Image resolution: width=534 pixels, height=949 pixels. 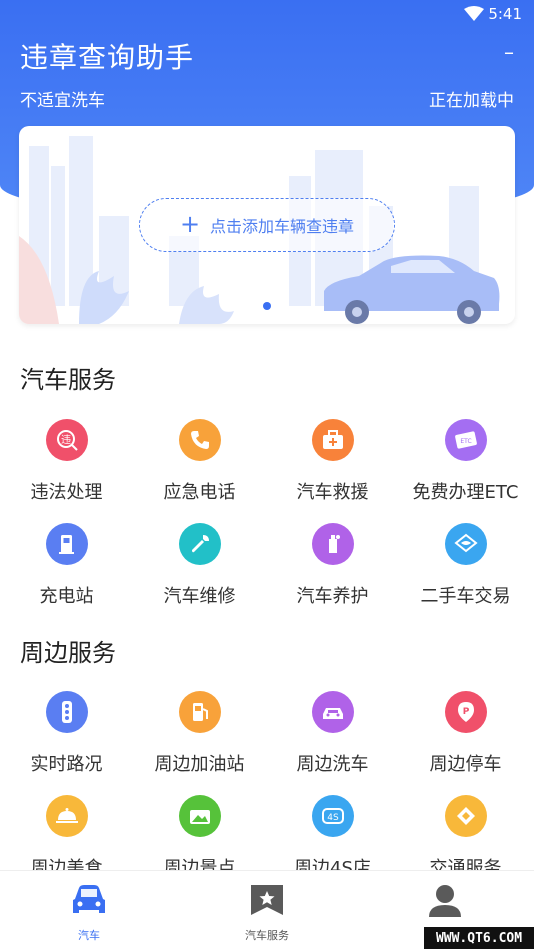 I want to click on violation-icon: 违, so click(x=66, y=440).